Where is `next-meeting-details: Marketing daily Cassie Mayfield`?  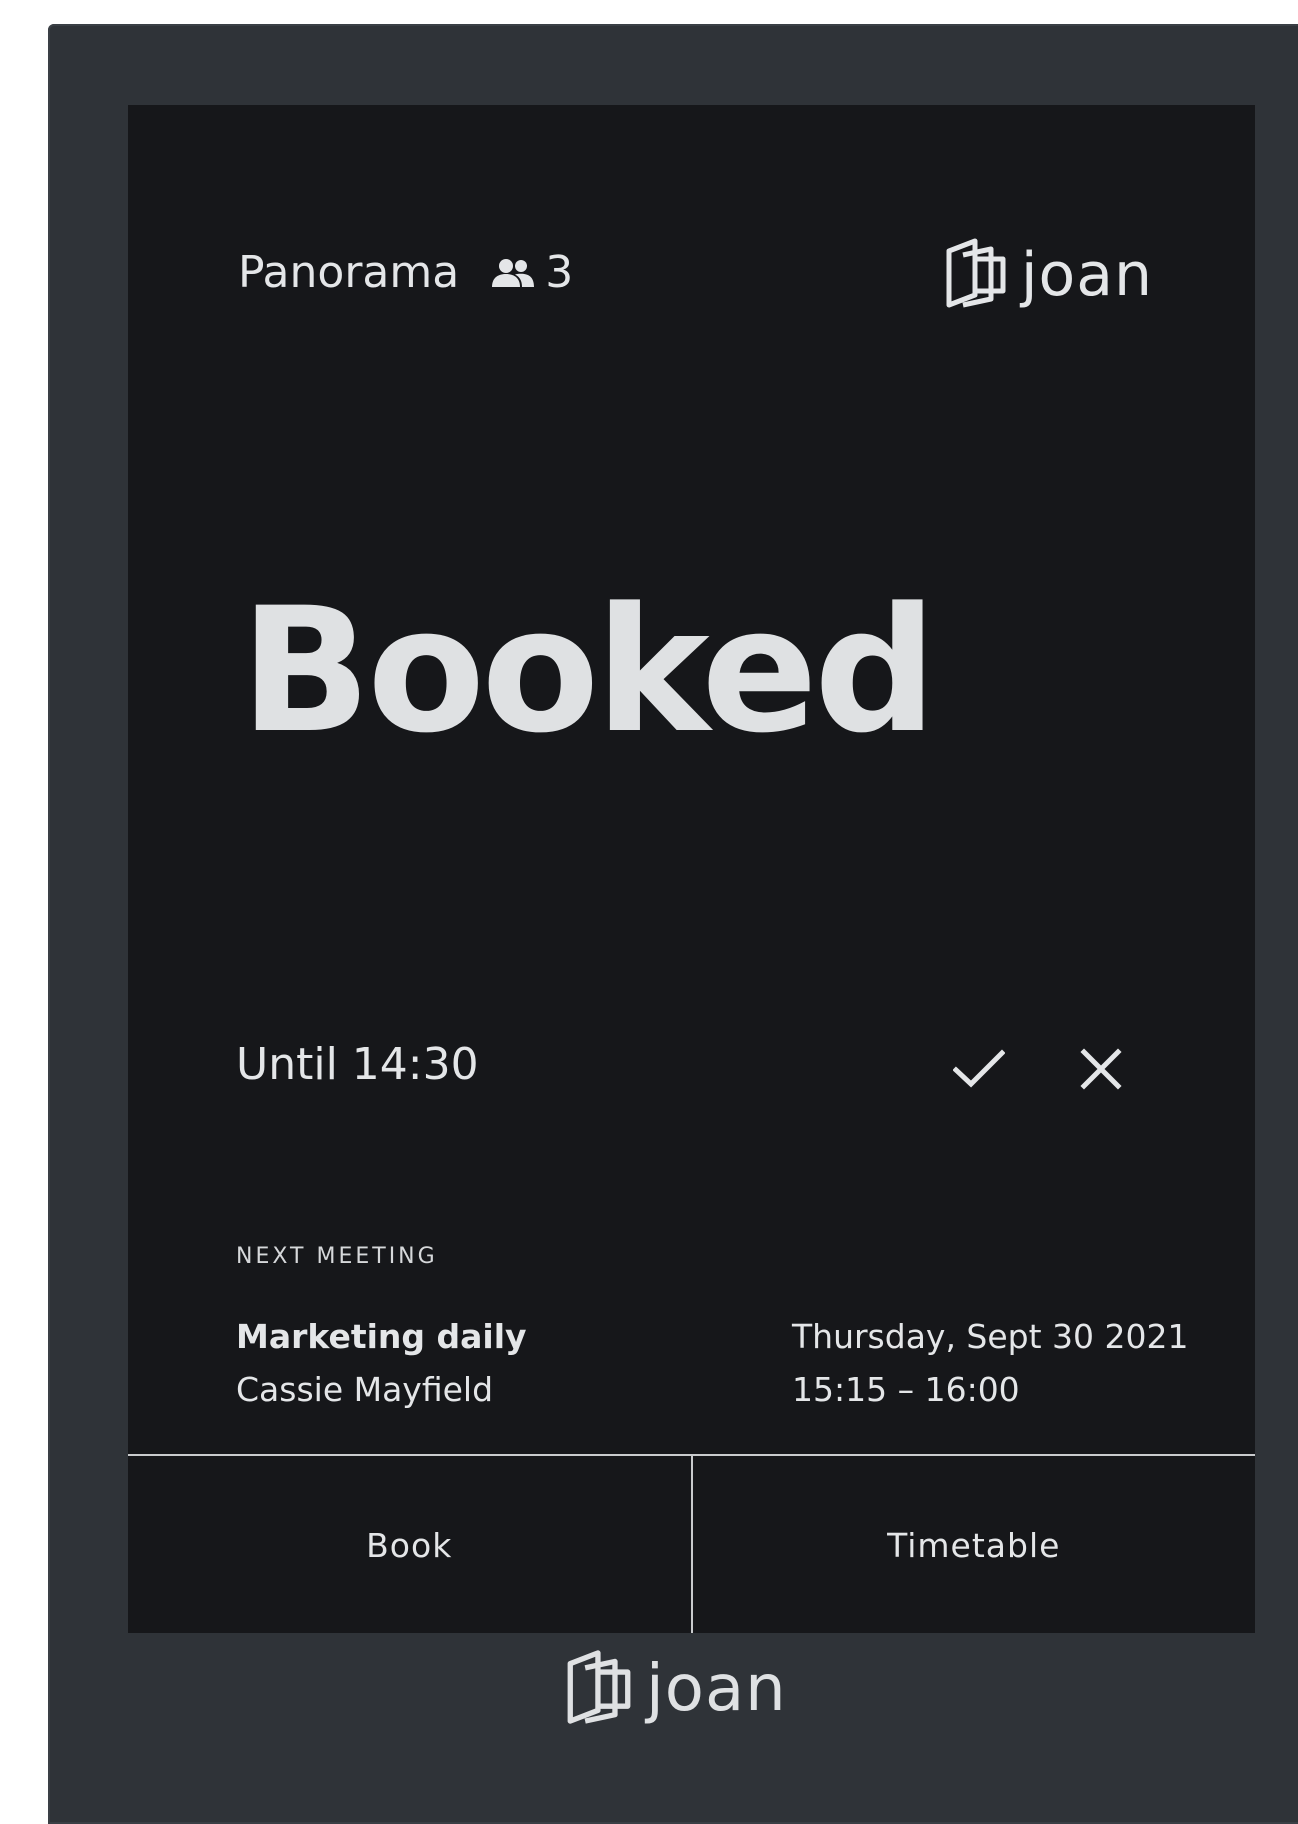 next-meeting-details: Marketing daily Cassie Mayfield is located at coordinates (381, 1363).